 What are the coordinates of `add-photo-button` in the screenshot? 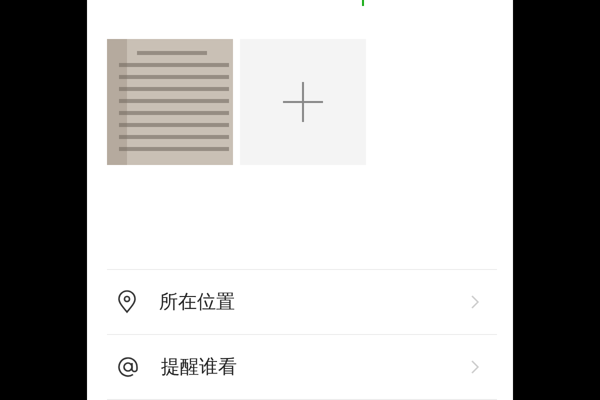 It's located at (303, 101).